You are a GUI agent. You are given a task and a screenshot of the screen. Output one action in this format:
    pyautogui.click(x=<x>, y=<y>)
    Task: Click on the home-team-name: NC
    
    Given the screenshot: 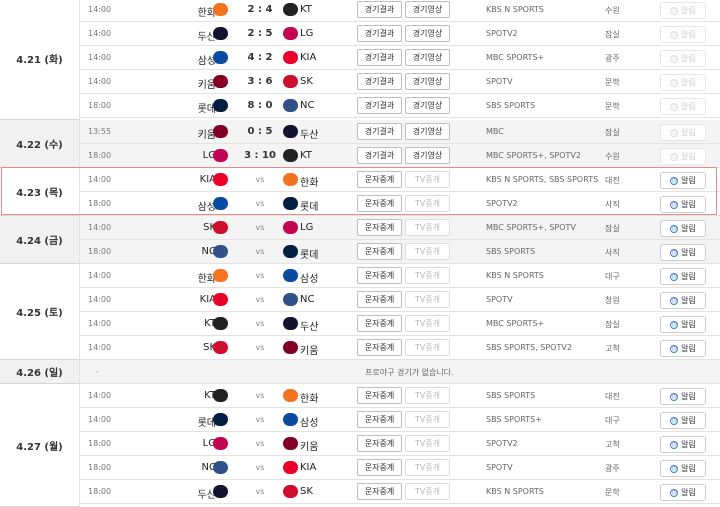 What is the action you would take?
    pyautogui.click(x=208, y=467)
    